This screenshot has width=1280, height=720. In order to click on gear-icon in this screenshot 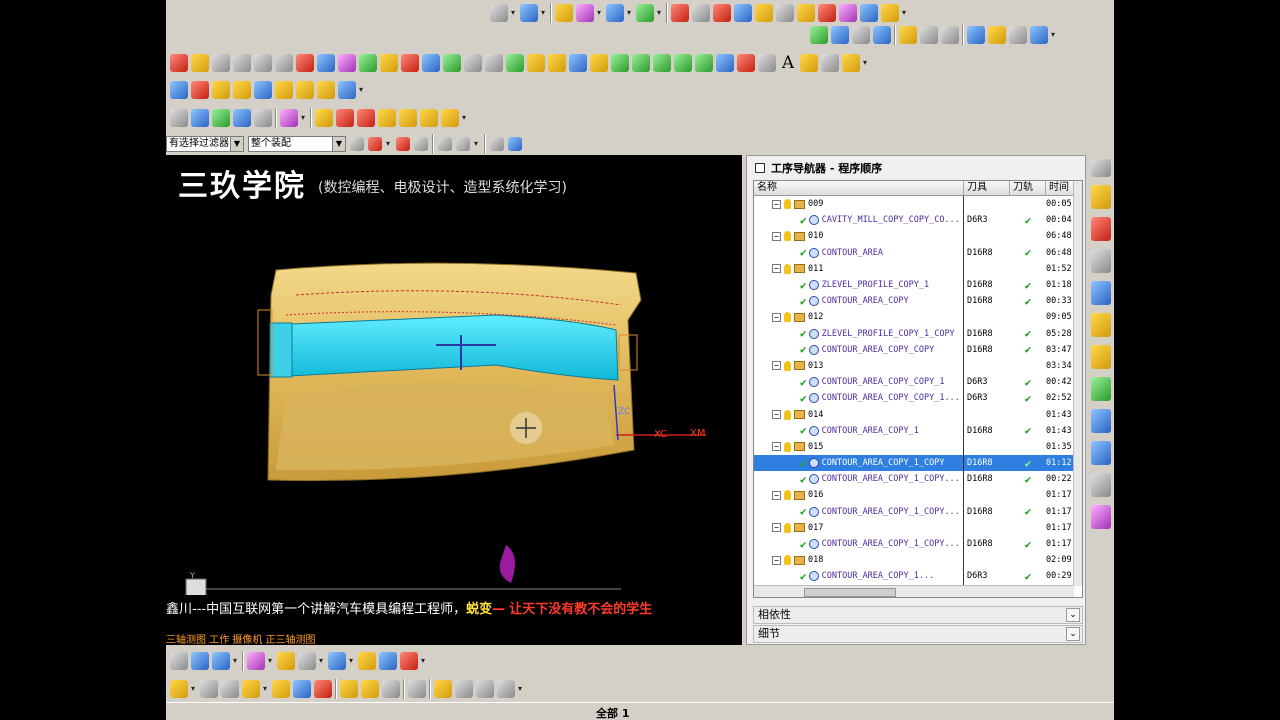, I will do `click(861, 35)`.